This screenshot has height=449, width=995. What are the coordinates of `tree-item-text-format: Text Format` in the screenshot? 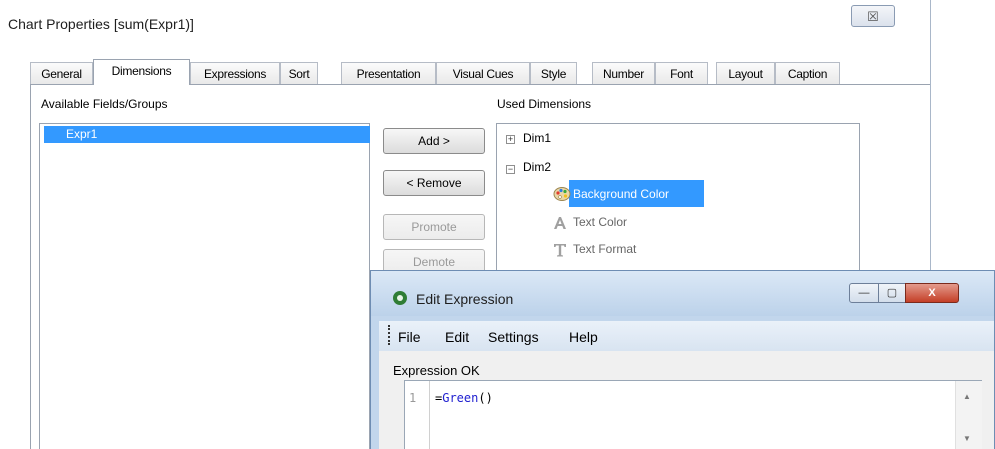 It's located at (604, 249).